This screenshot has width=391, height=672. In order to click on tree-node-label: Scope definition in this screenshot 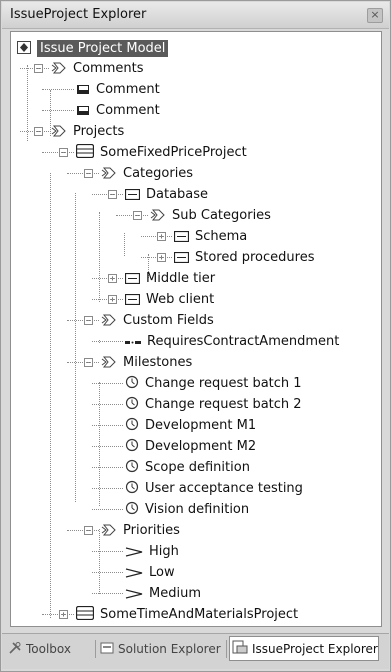, I will do `click(197, 467)`.